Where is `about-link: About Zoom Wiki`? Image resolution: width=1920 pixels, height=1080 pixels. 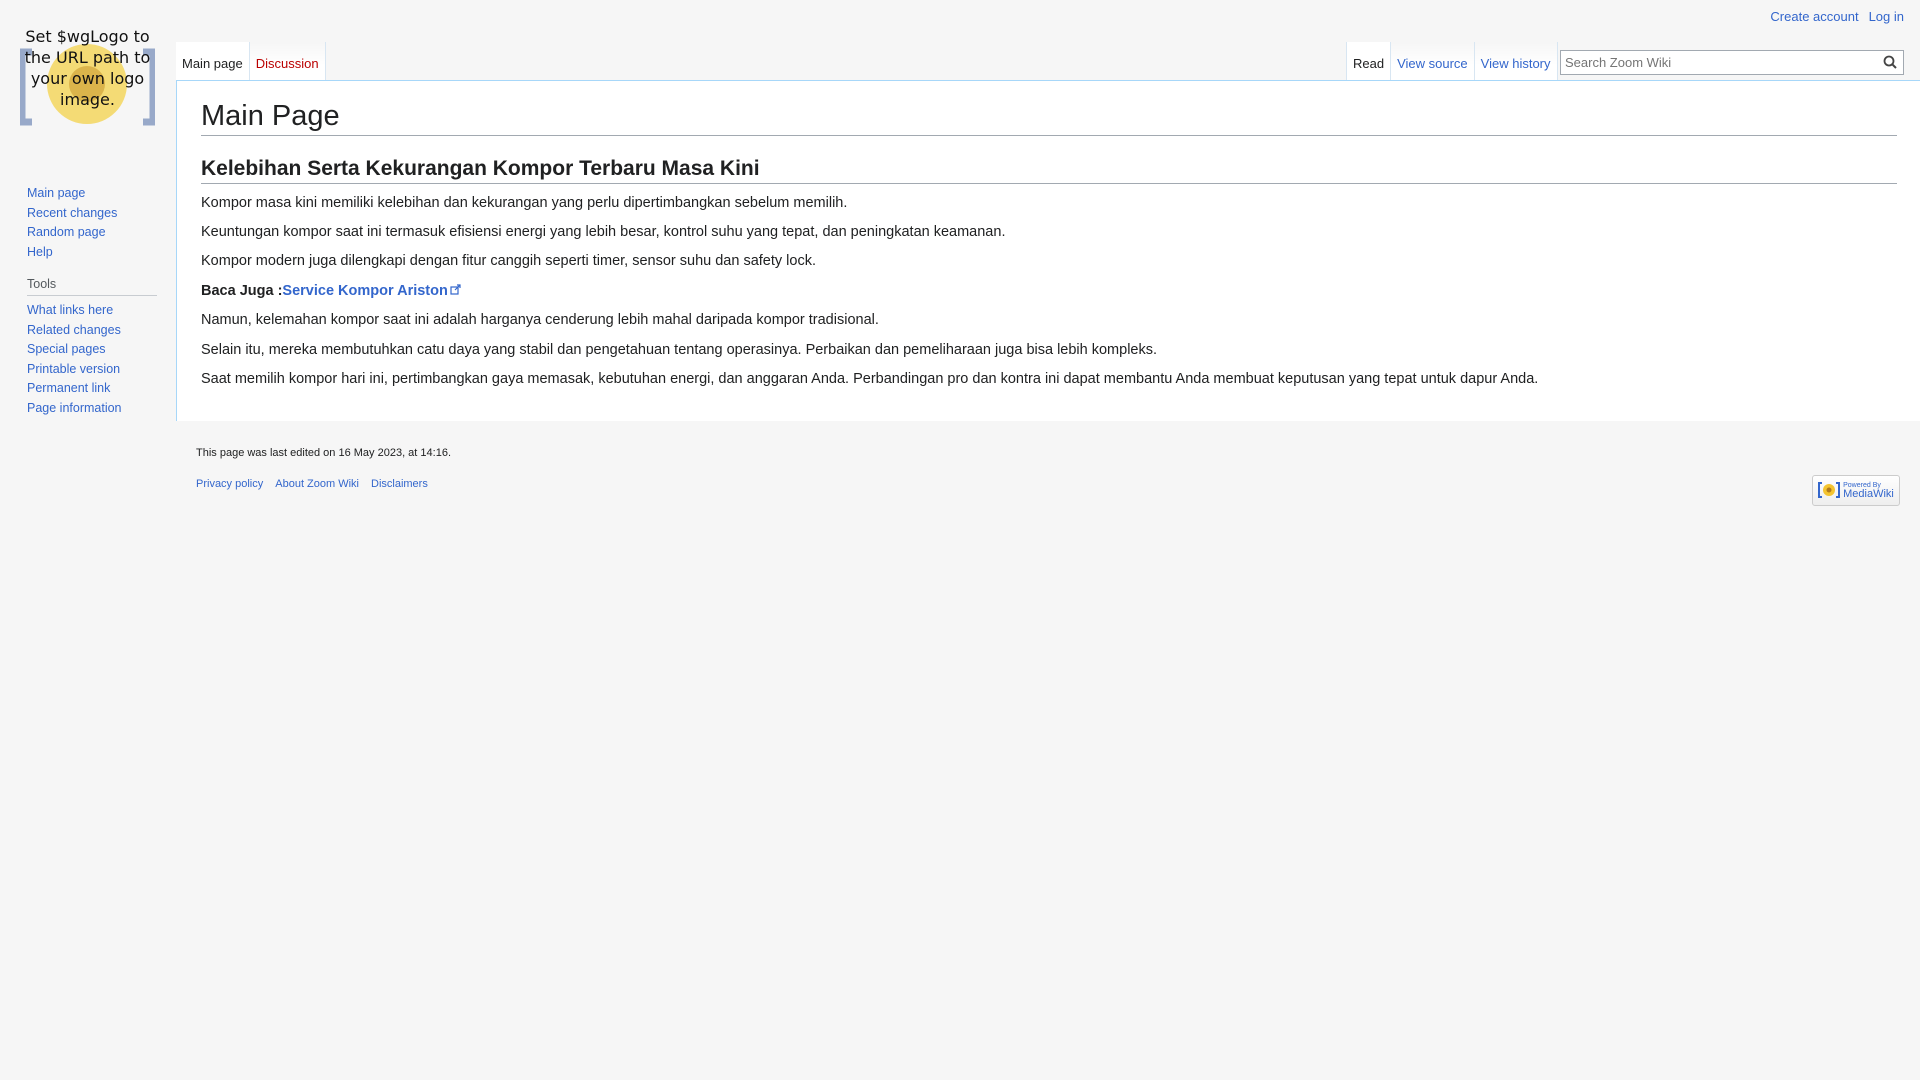
about-link: About Zoom Wiki is located at coordinates (317, 484).